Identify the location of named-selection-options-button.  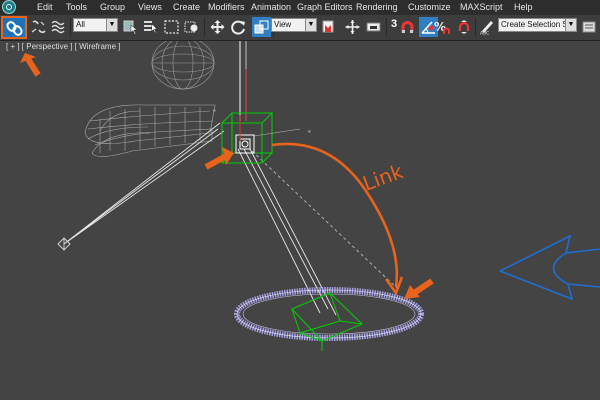
(589, 27).